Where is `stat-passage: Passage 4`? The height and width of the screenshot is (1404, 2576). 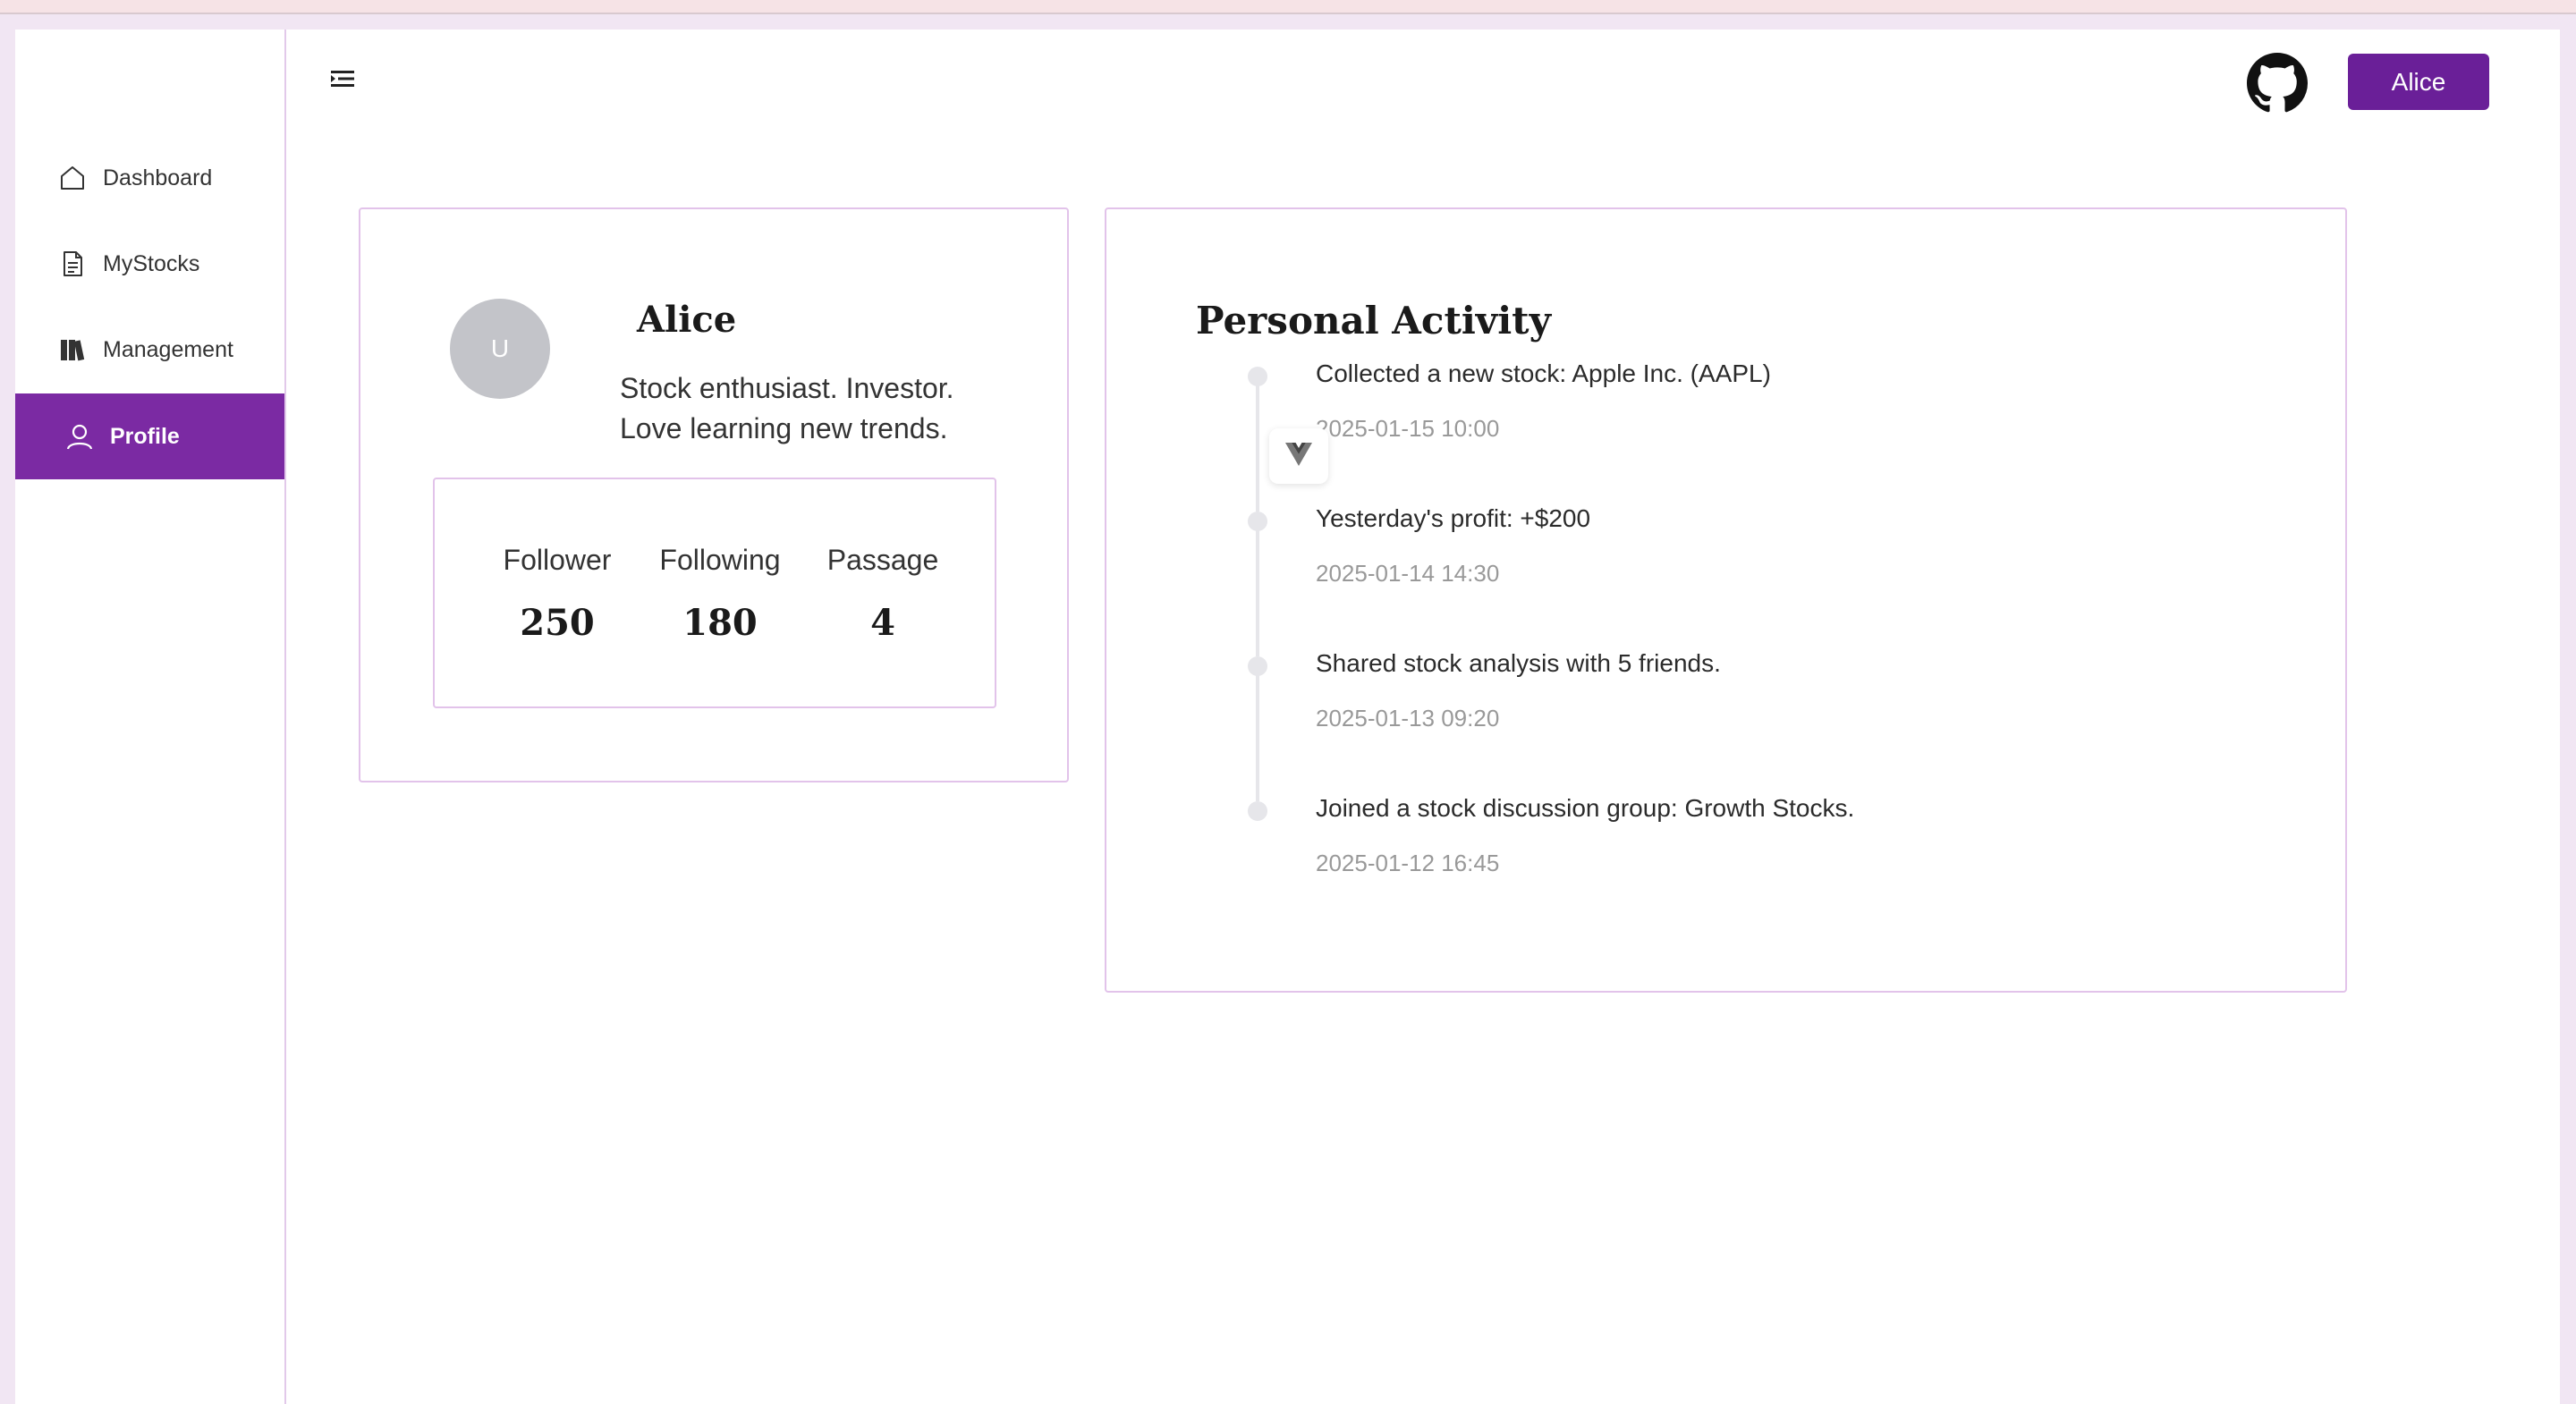 stat-passage: Passage 4 is located at coordinates (882, 594).